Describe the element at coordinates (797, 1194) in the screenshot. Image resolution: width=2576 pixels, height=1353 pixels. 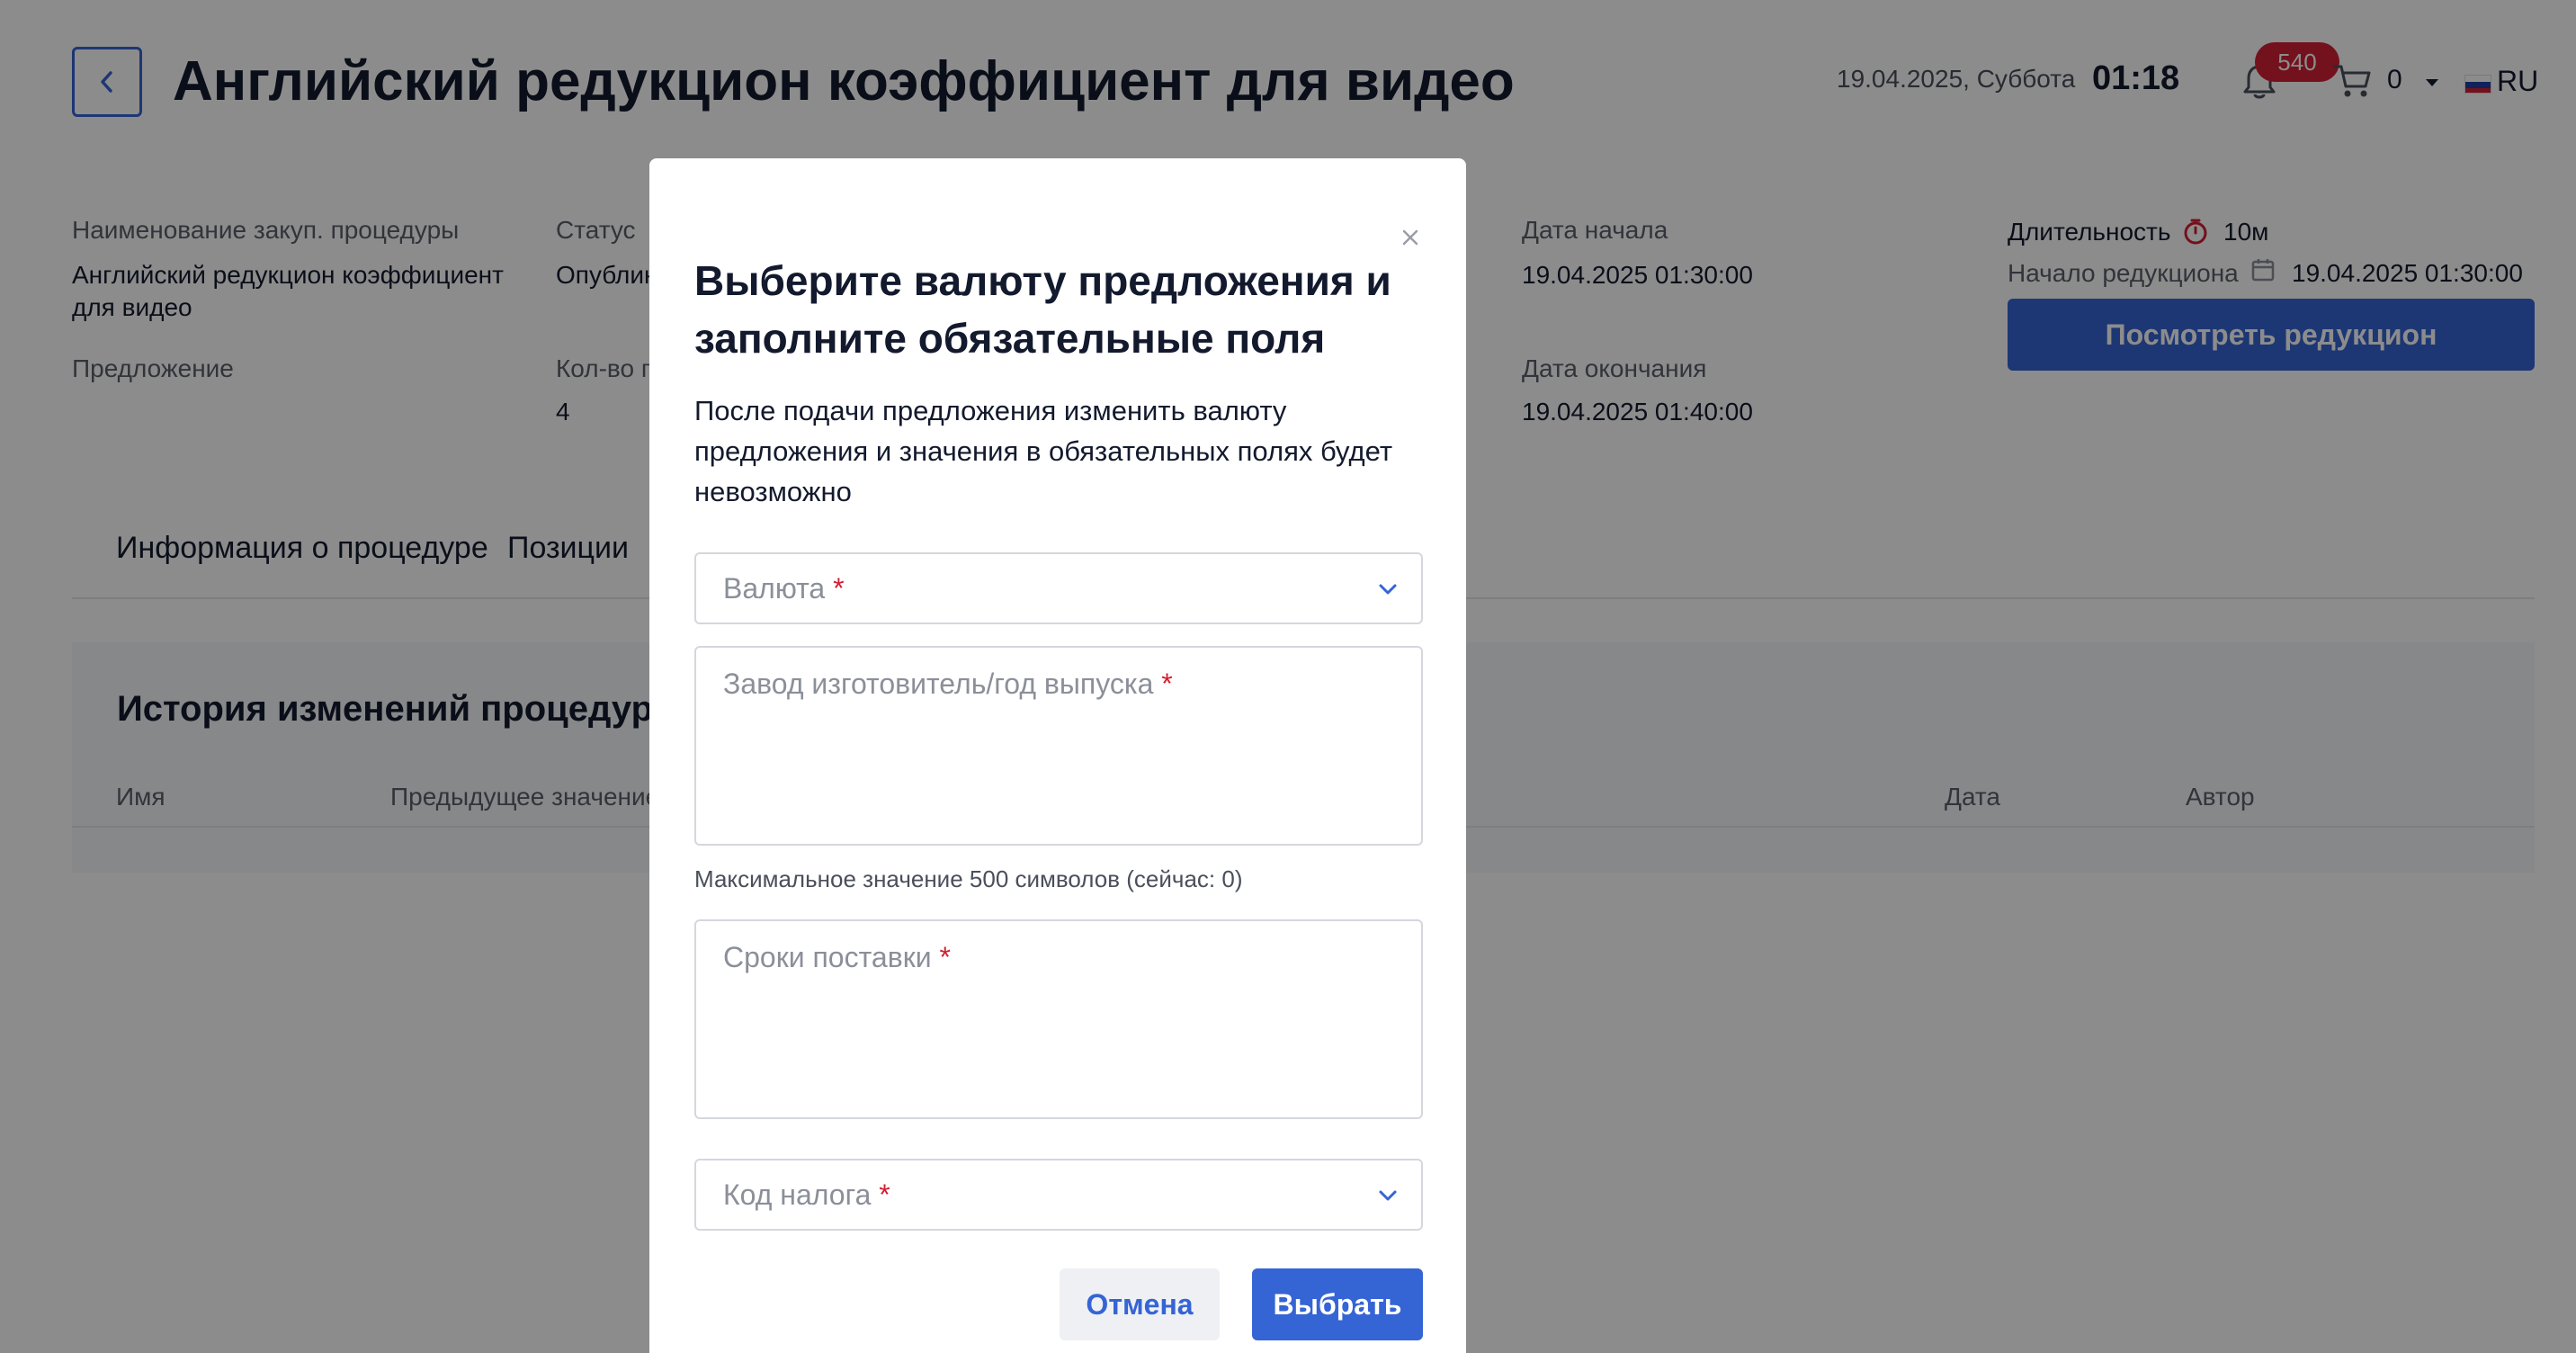
I see `tax-code-placeholder: Код налога` at that location.